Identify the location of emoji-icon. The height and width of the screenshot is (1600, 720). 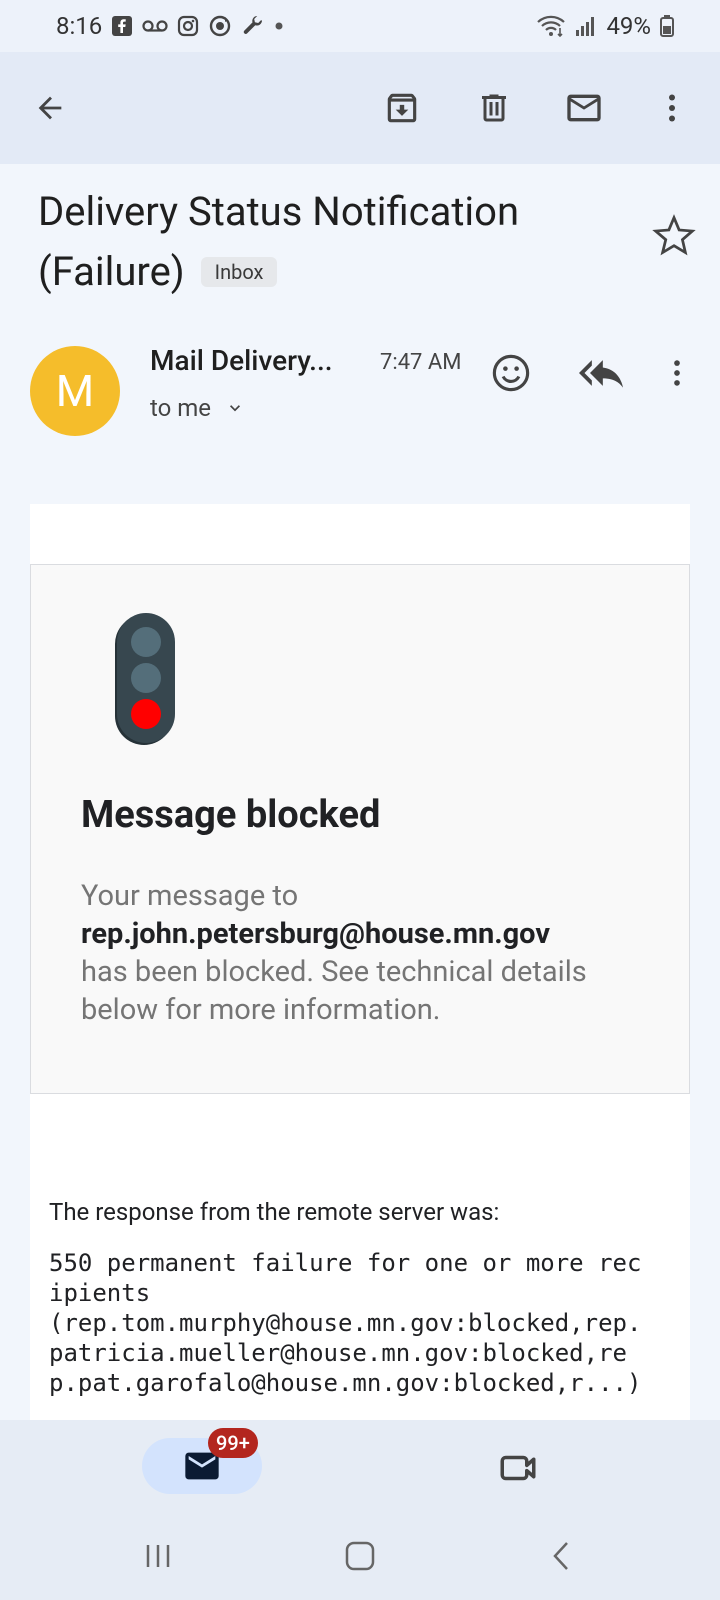
(511, 373).